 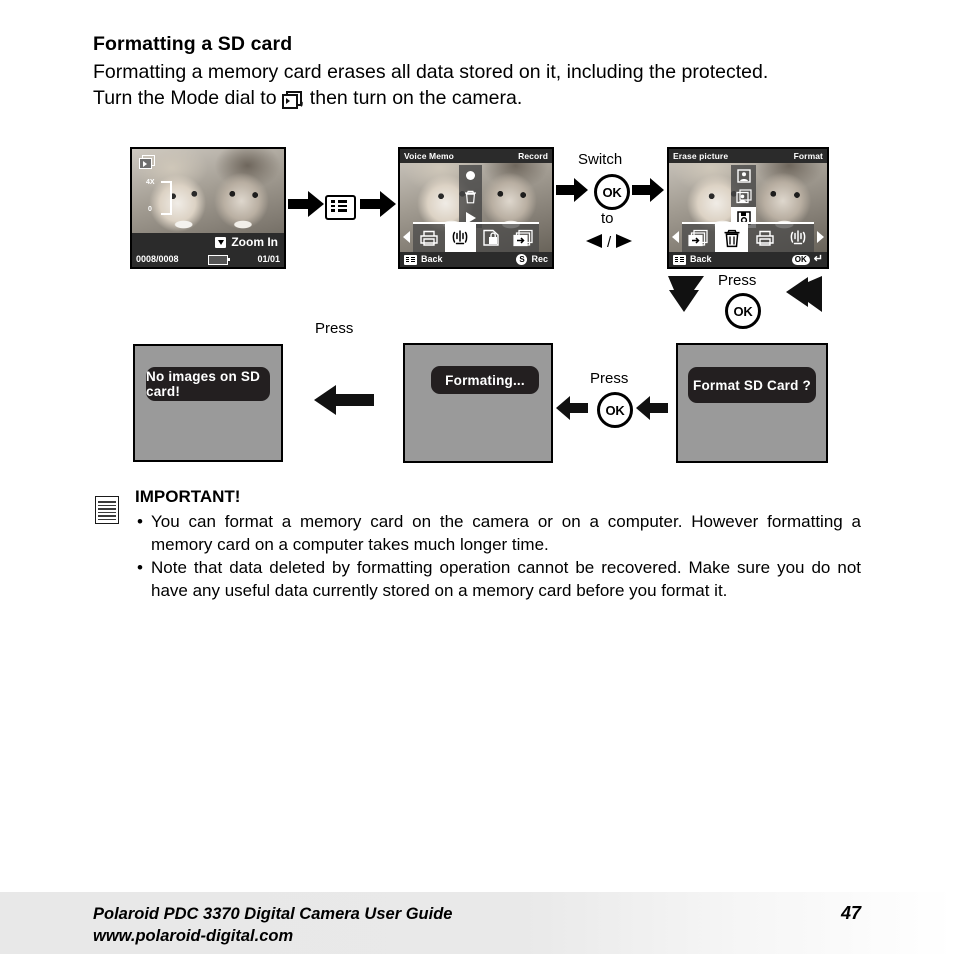 What do you see at coordinates (737, 280) in the screenshot?
I see `press-ok-top-label: Press` at bounding box center [737, 280].